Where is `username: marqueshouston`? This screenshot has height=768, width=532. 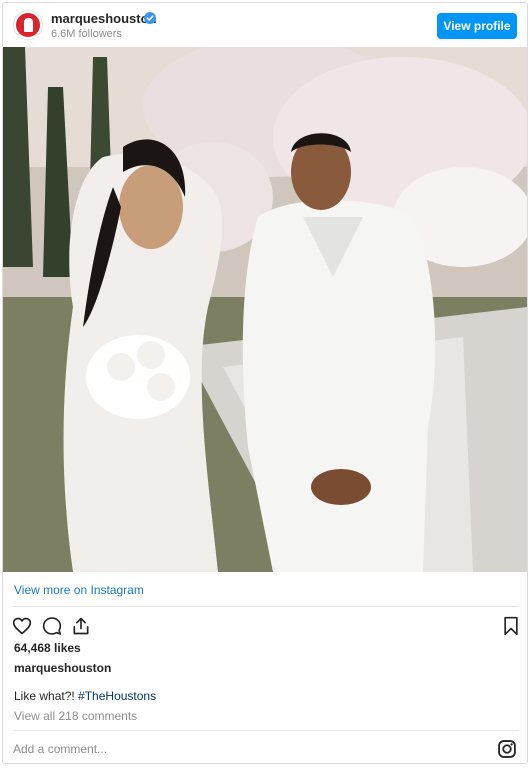 username: marqueshouston is located at coordinates (103, 18).